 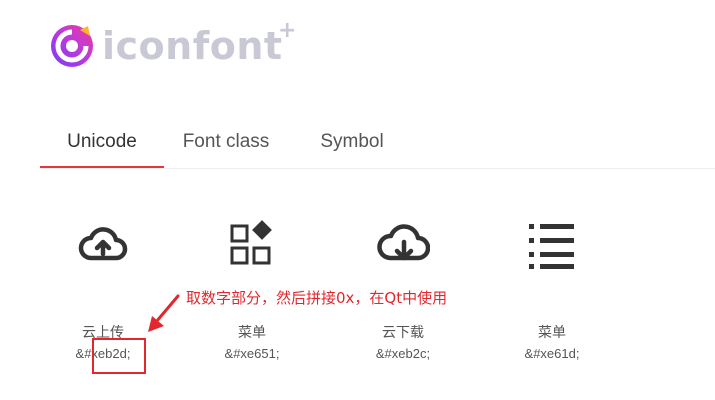 What do you see at coordinates (102, 143) in the screenshot?
I see `tab-unicode: Unicode` at bounding box center [102, 143].